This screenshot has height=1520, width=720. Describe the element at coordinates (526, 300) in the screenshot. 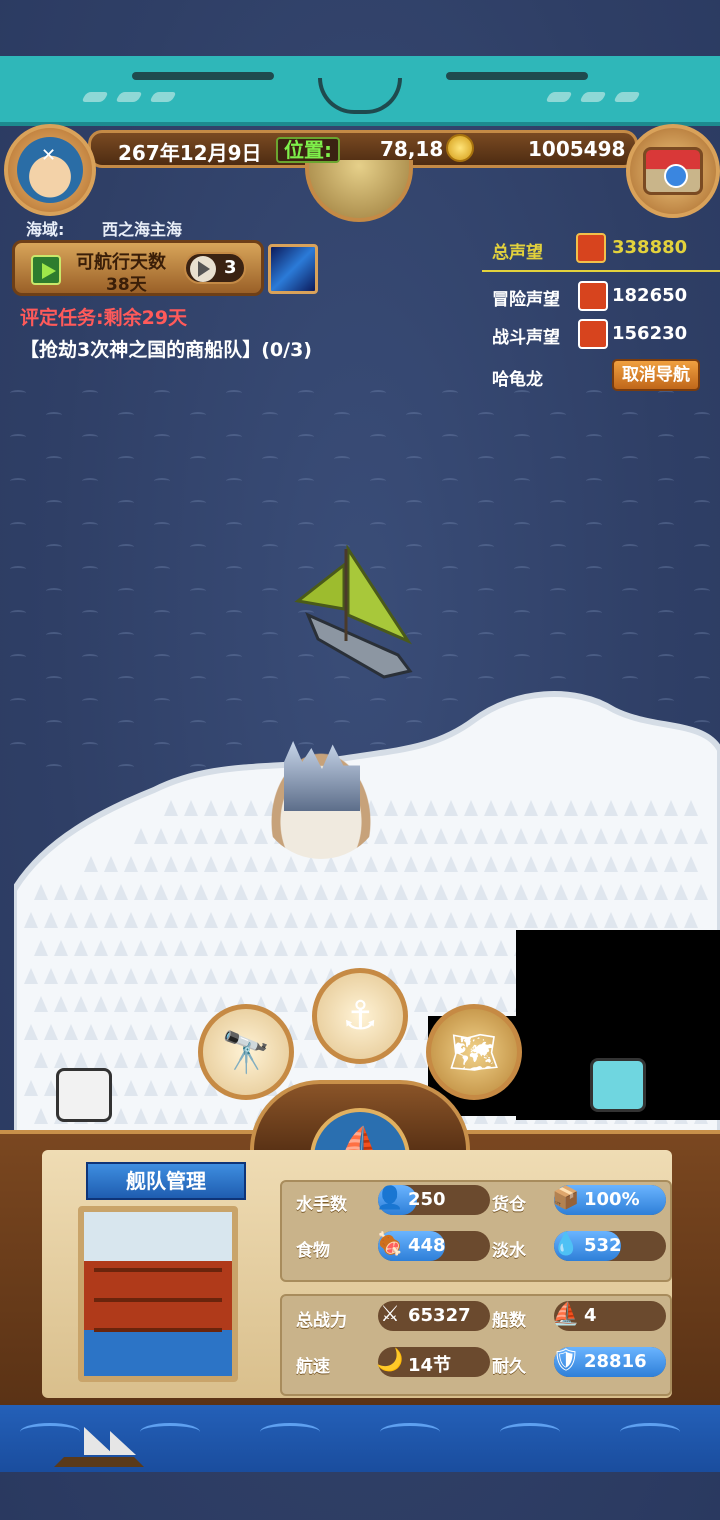

I see `adventure-reputation-label: 冒险声望` at that location.